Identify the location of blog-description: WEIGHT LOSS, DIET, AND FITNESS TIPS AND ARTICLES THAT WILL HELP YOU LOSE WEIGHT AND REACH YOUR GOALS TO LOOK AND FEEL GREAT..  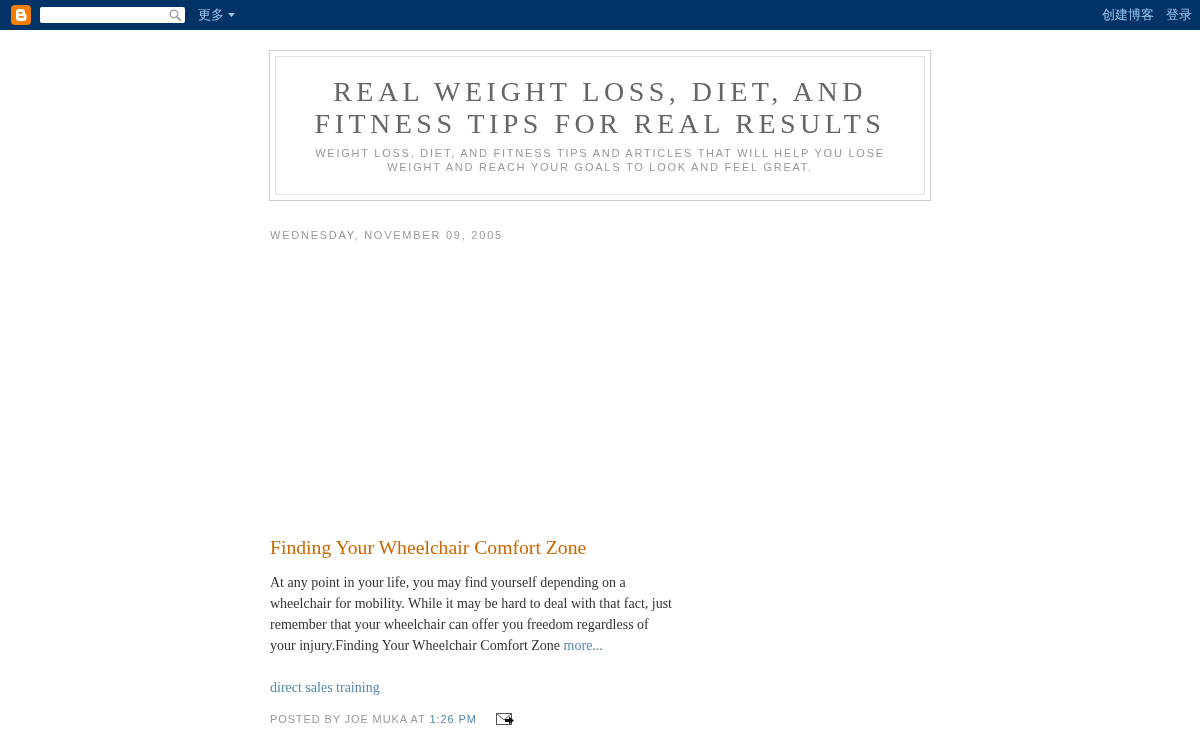
(600, 160).